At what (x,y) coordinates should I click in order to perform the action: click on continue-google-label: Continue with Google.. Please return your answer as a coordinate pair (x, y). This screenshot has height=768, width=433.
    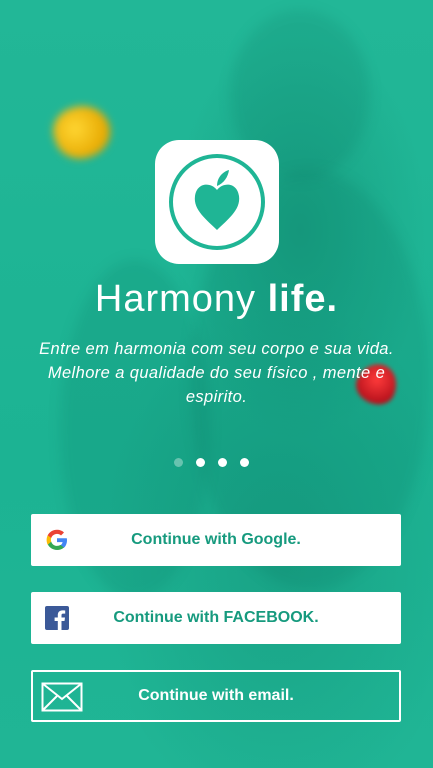
    Looking at the image, I should click on (216, 539).